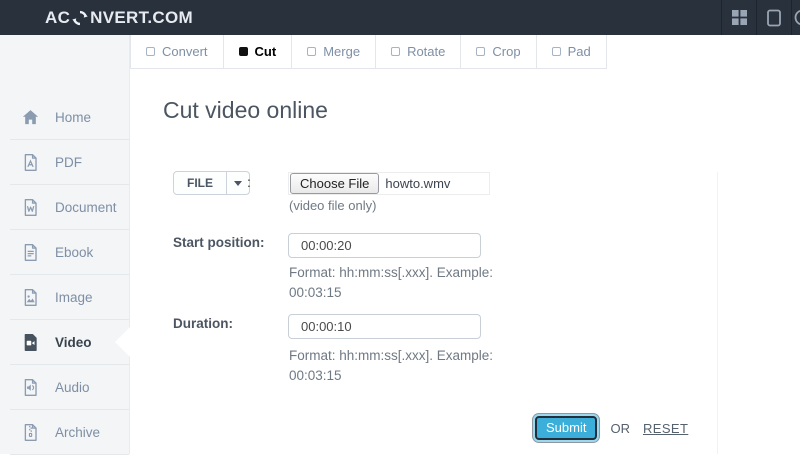 This screenshot has width=800, height=455. I want to click on tab-label: Cut, so click(266, 51).